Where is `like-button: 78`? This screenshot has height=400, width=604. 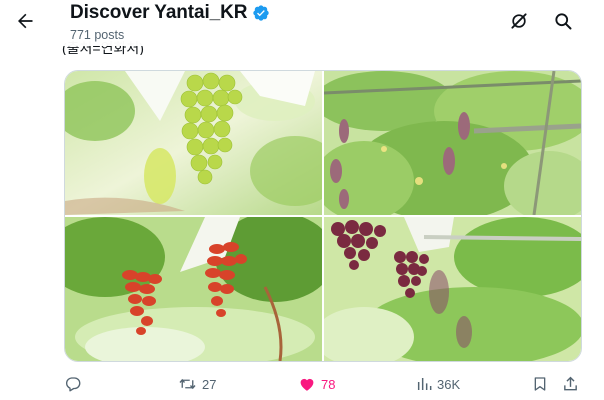
like-button: 78 is located at coordinates (316, 384).